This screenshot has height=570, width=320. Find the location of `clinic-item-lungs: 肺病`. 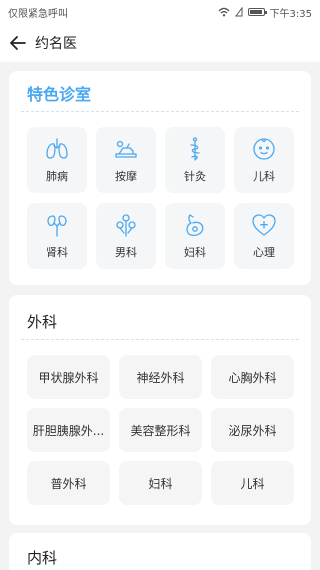

clinic-item-lungs: 肺病 is located at coordinates (57, 160).